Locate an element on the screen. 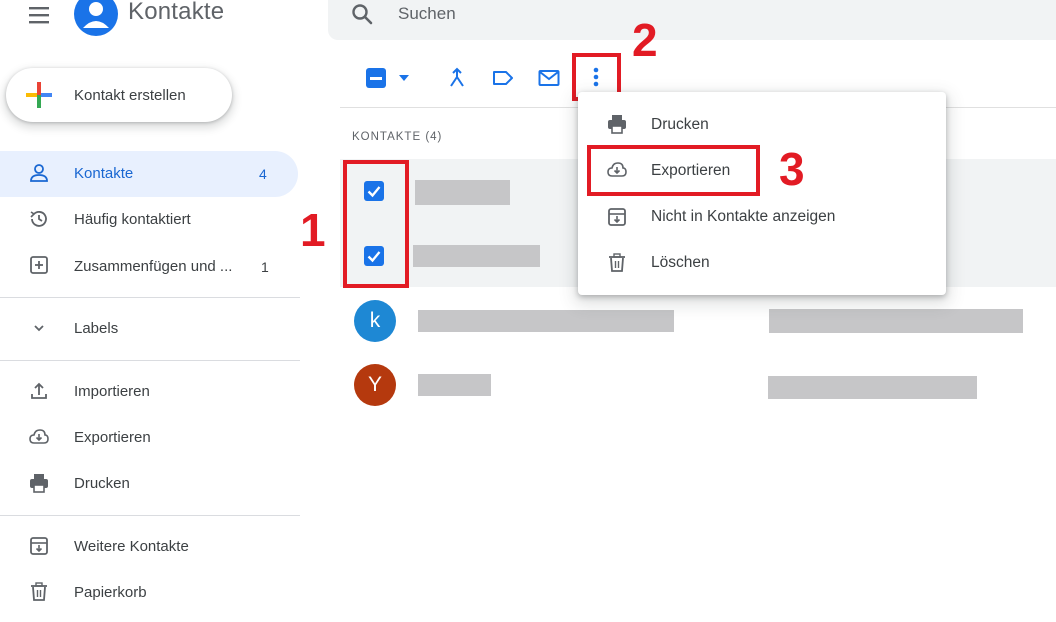 The image size is (1056, 622). sidebar-item-label: Drucken is located at coordinates (102, 483).